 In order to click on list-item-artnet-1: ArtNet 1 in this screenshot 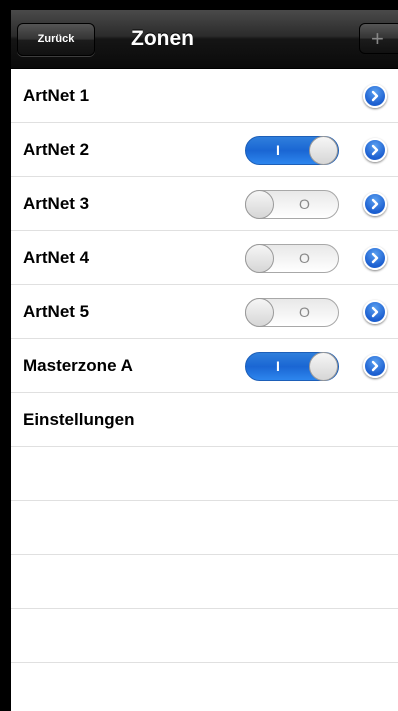, I will do `click(204, 96)`.